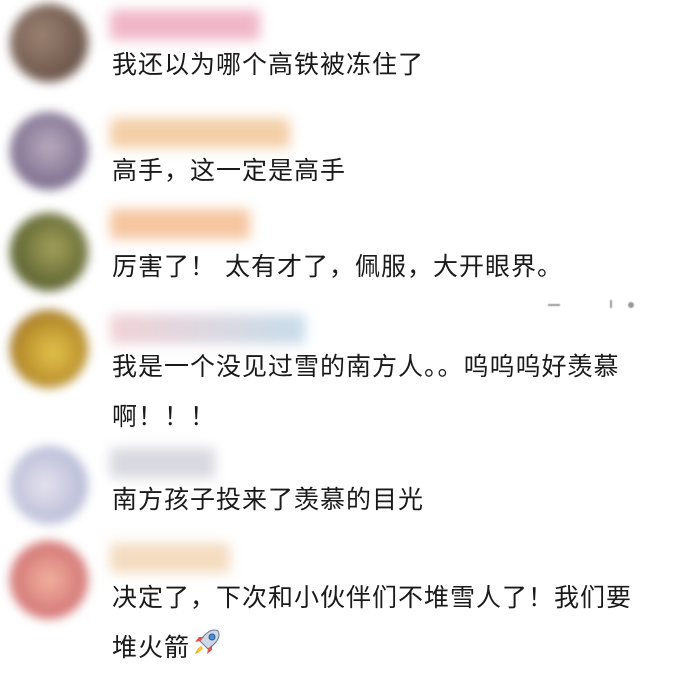 Image resolution: width=700 pixels, height=674 pixels. Describe the element at coordinates (593, 305) in the screenshot. I see `divider-marks` at that location.